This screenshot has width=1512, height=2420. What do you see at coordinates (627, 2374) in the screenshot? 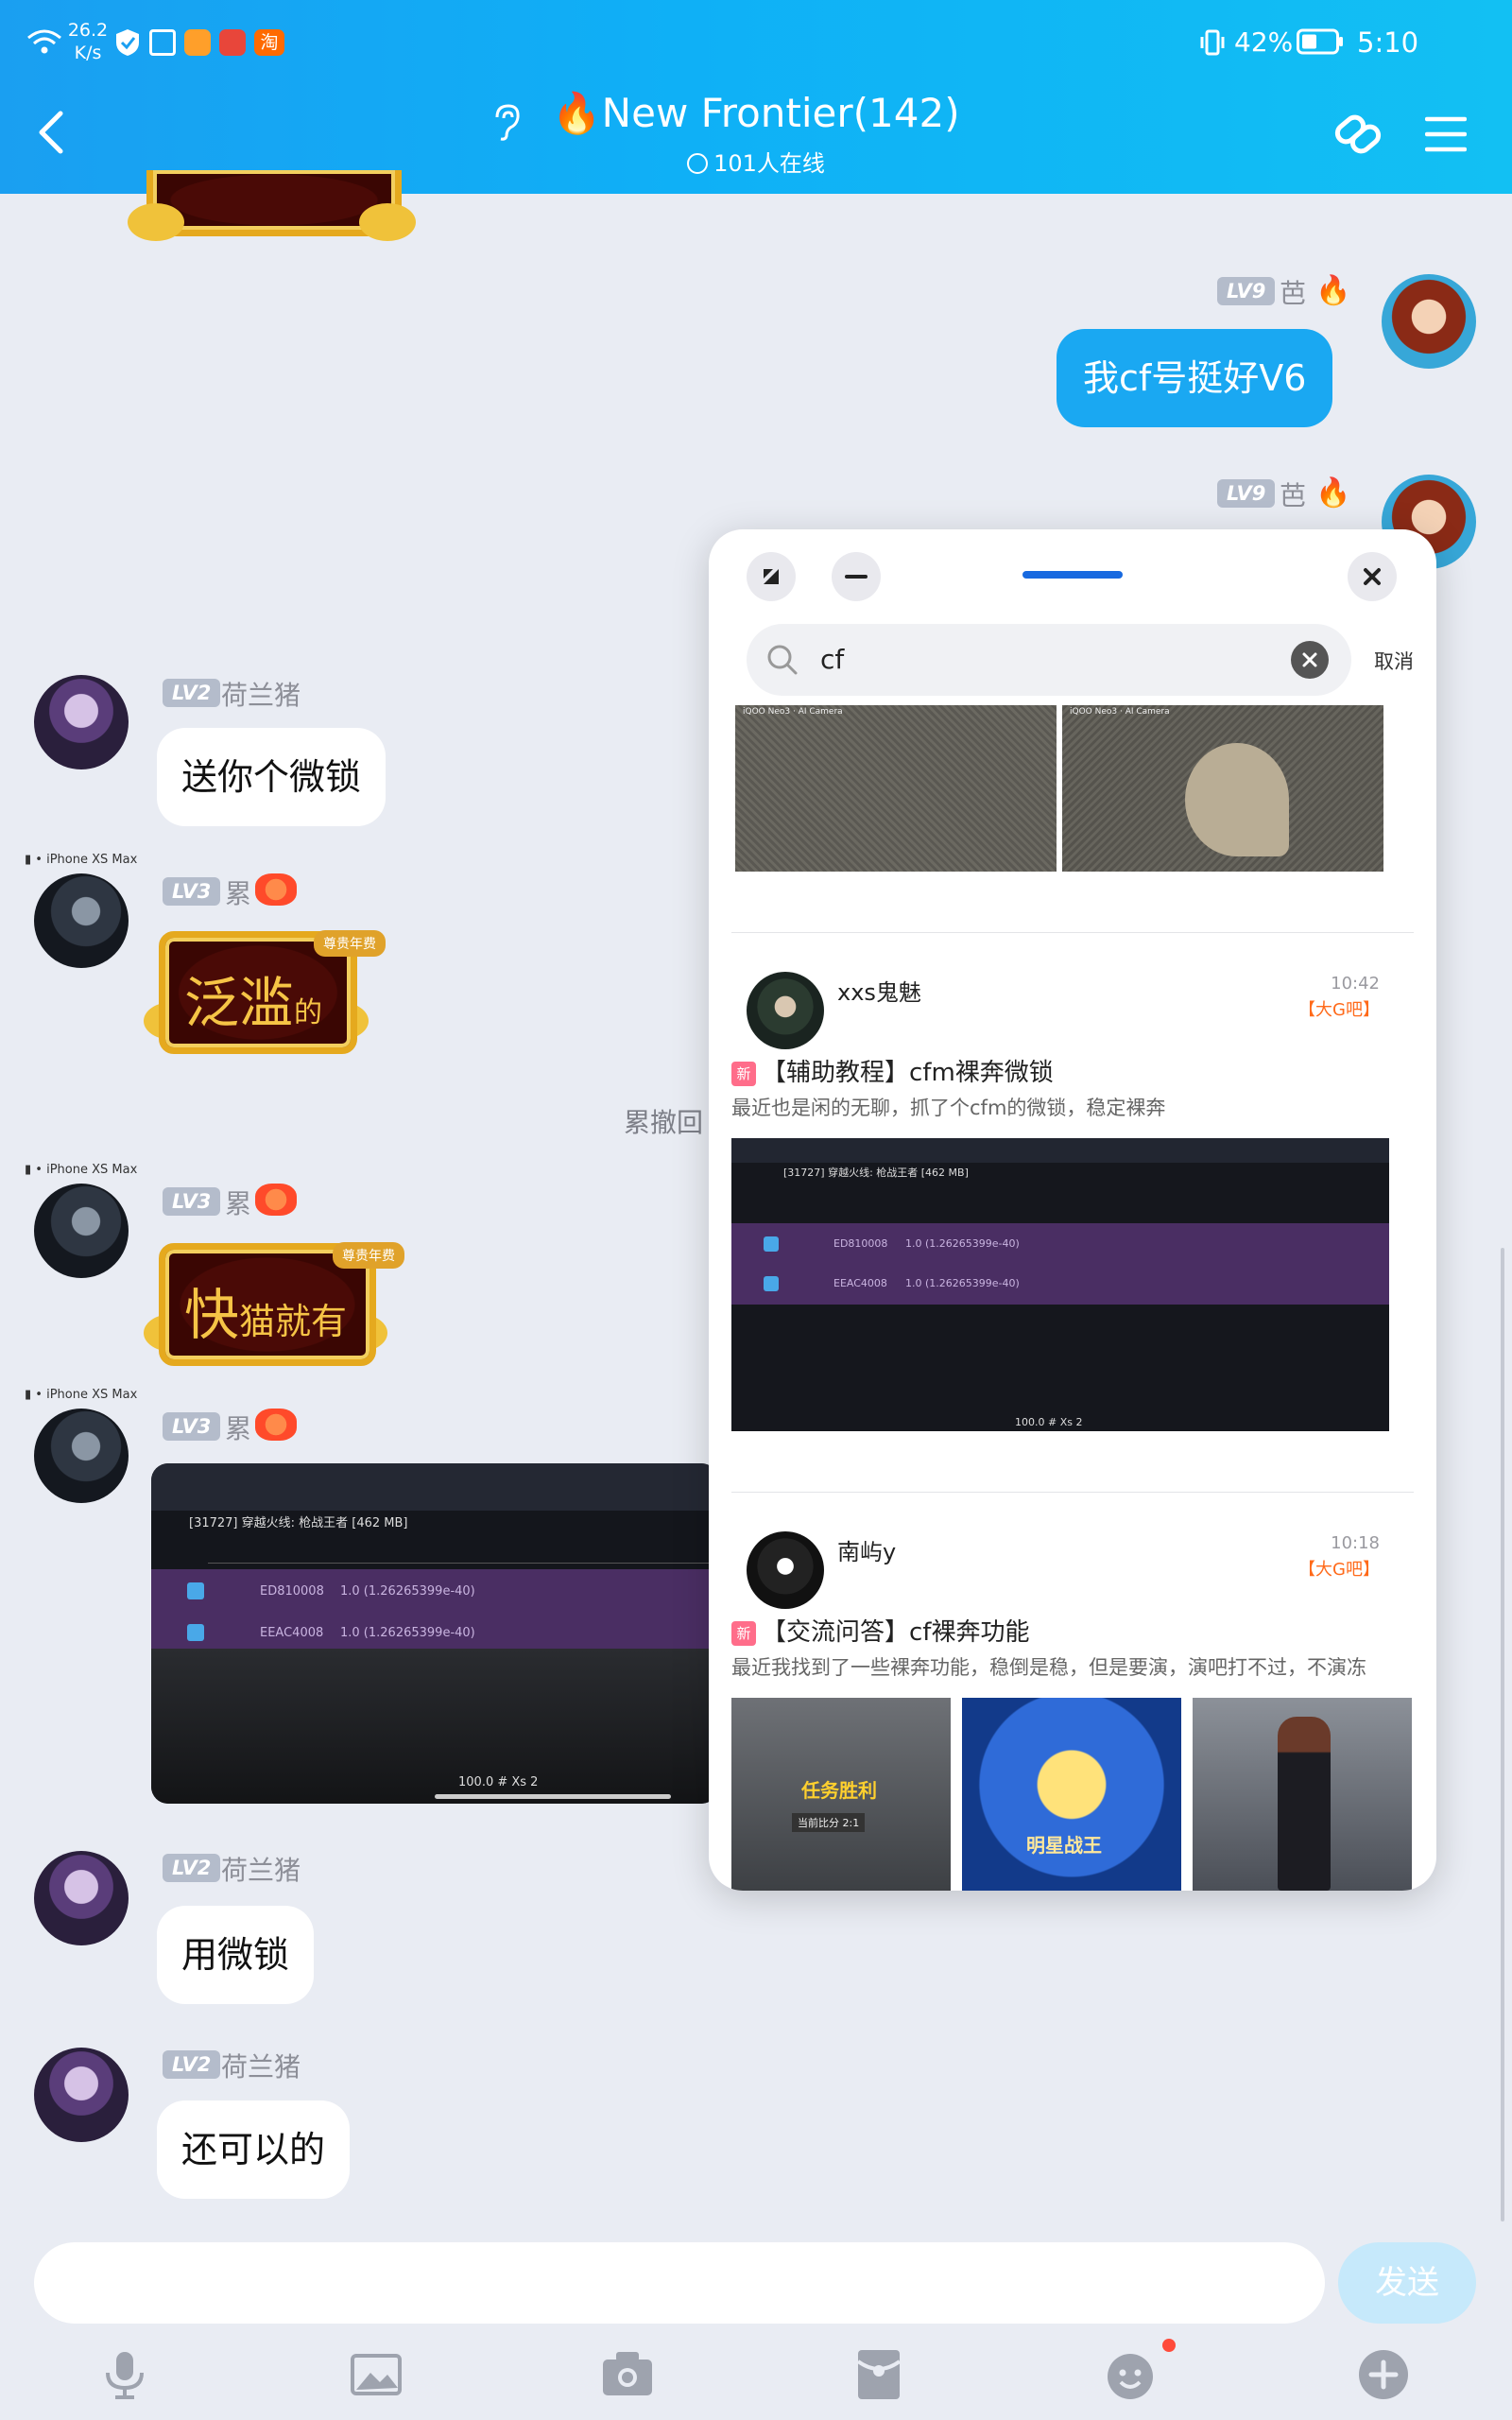
I see `camera-icon` at bounding box center [627, 2374].